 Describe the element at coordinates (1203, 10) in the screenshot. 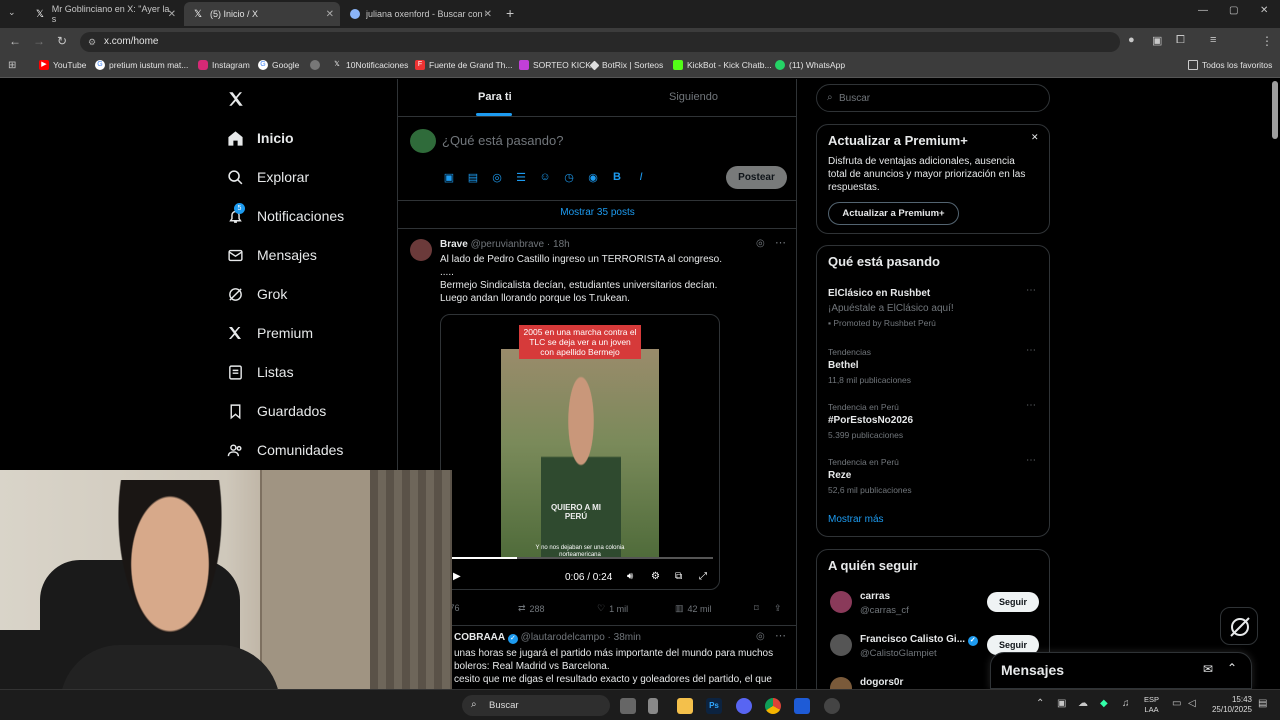

I see `minimize-icon: —` at that location.